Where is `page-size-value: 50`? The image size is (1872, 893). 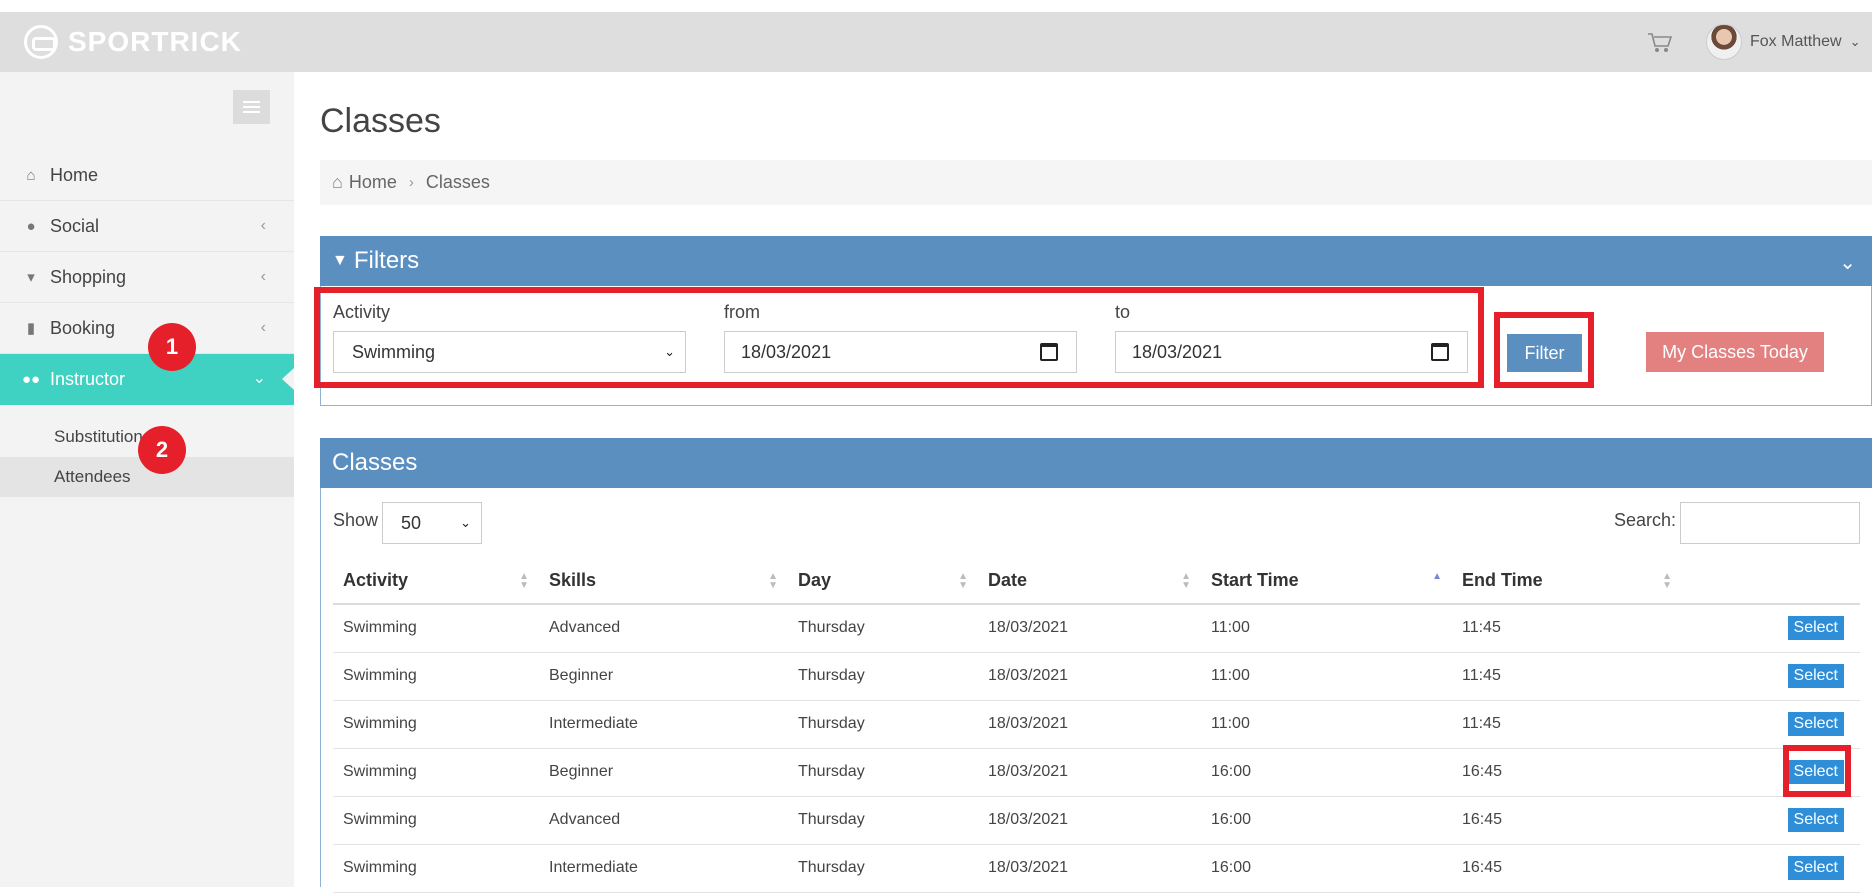 page-size-value: 50 is located at coordinates (411, 522).